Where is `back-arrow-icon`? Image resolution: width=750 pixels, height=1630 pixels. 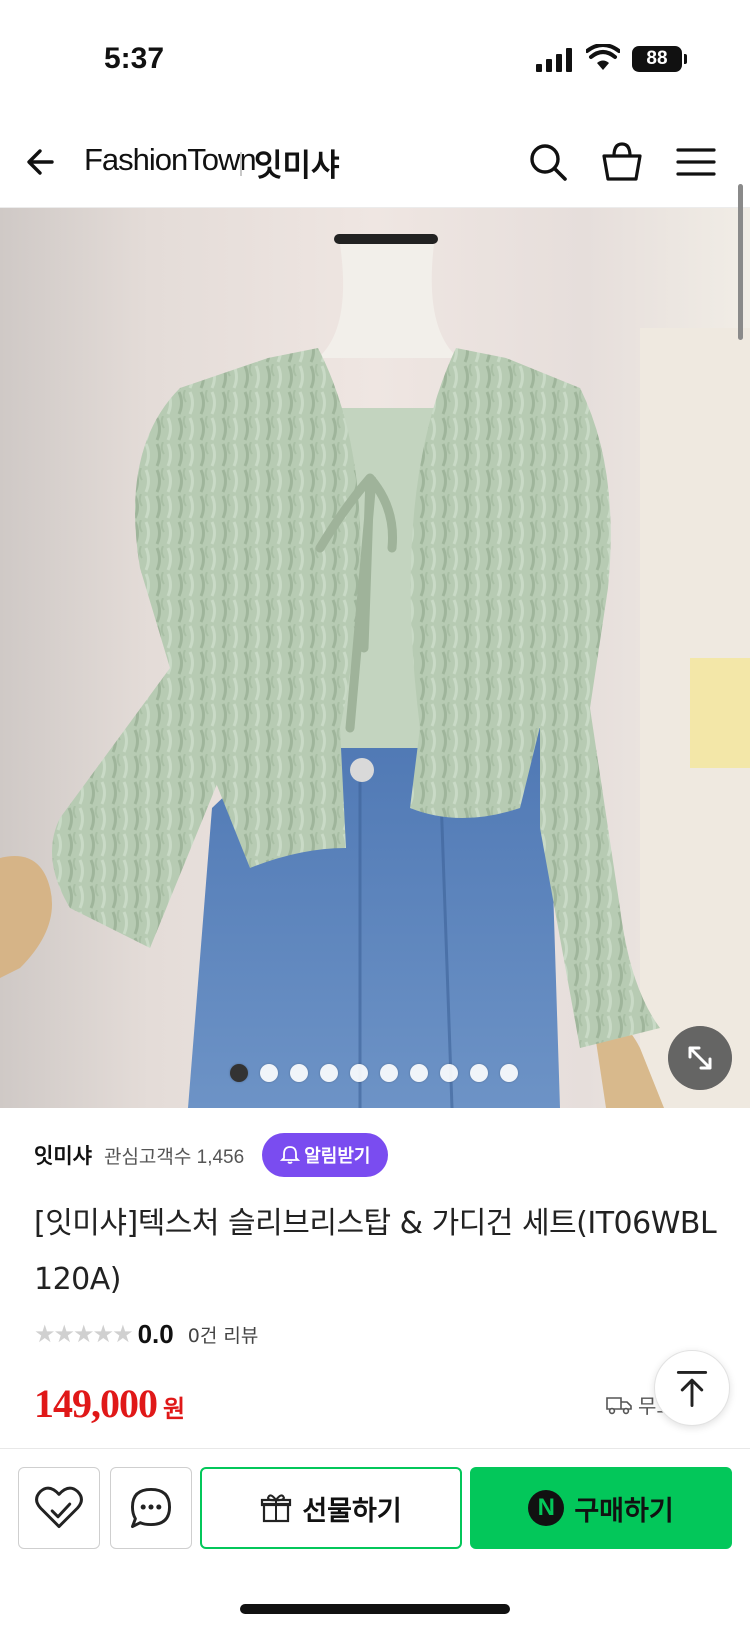 back-arrow-icon is located at coordinates (44, 162).